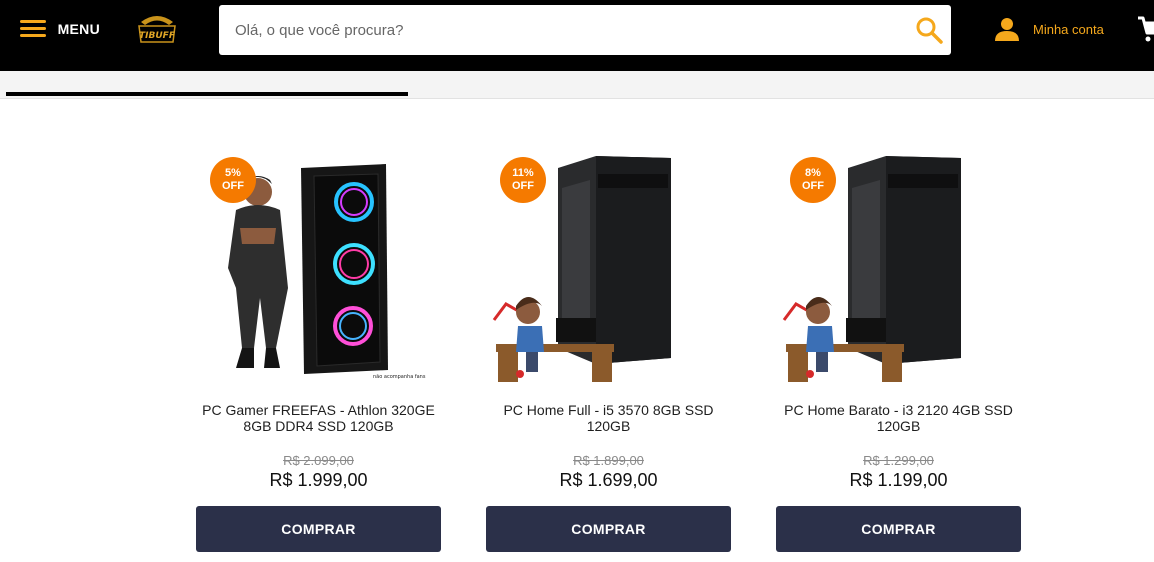  I want to click on tibuff-logo: TIBUFF, so click(157, 30).